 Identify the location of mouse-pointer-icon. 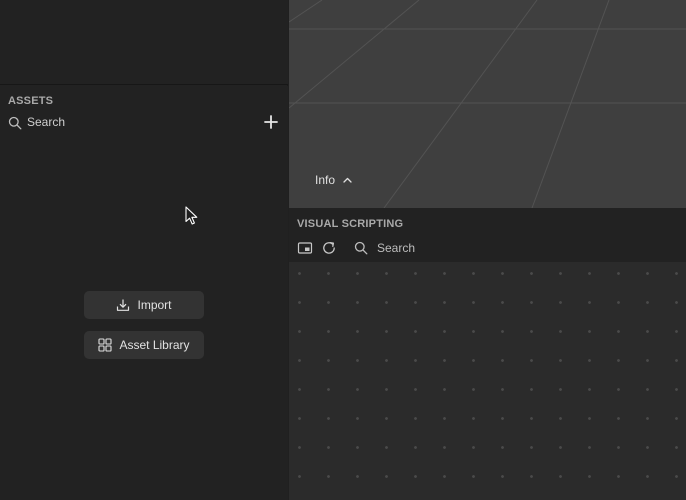
(191, 215).